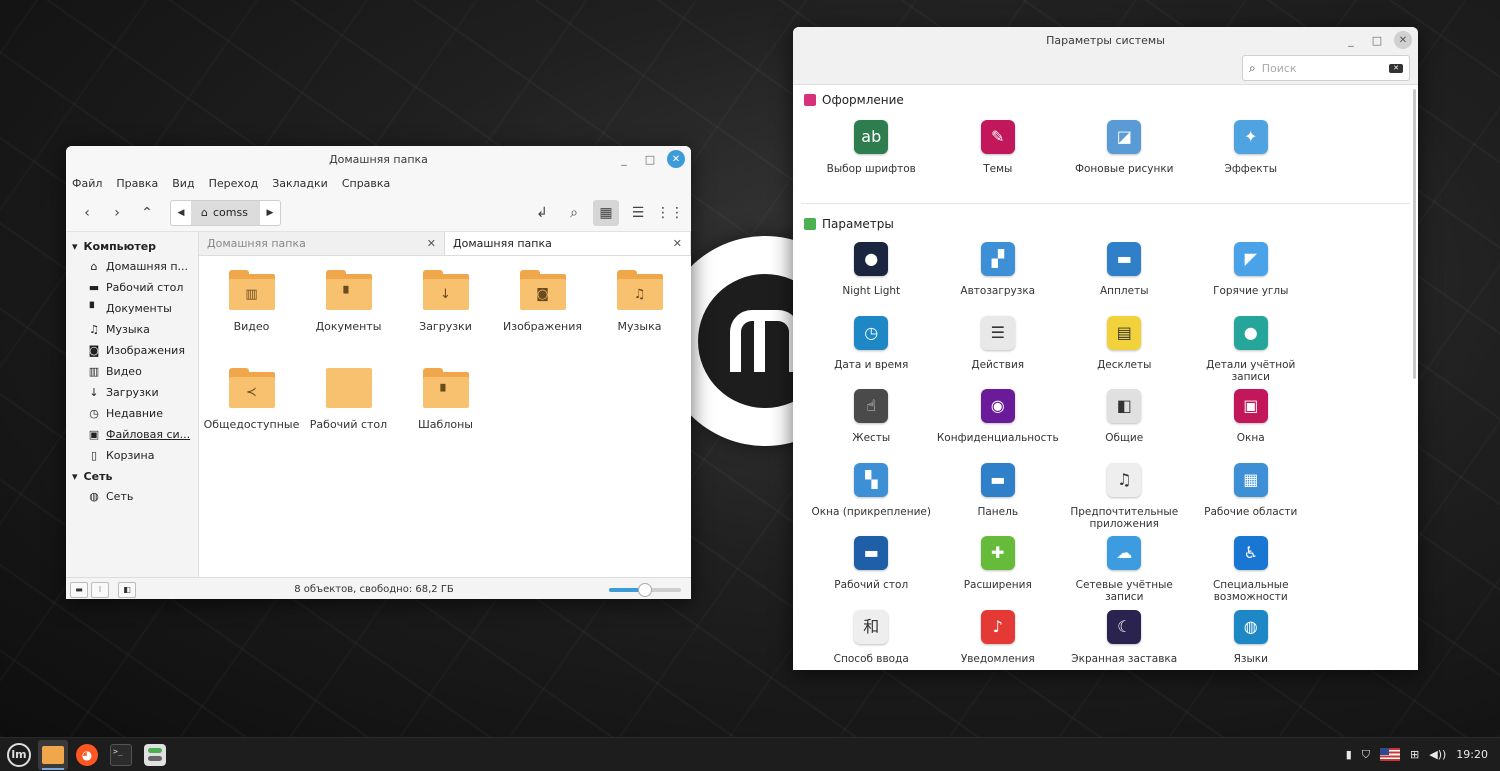  I want to click on taskbar-terminal: >_, so click(121, 755).